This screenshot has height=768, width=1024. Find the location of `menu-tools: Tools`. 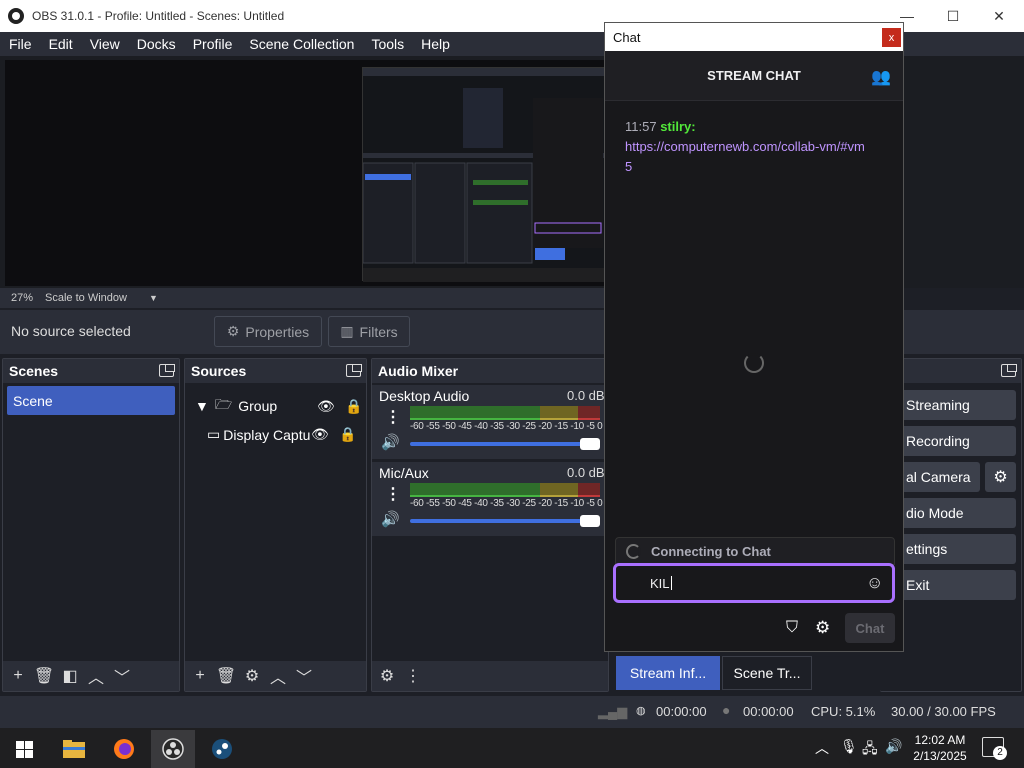

menu-tools: Tools is located at coordinates (387, 44).